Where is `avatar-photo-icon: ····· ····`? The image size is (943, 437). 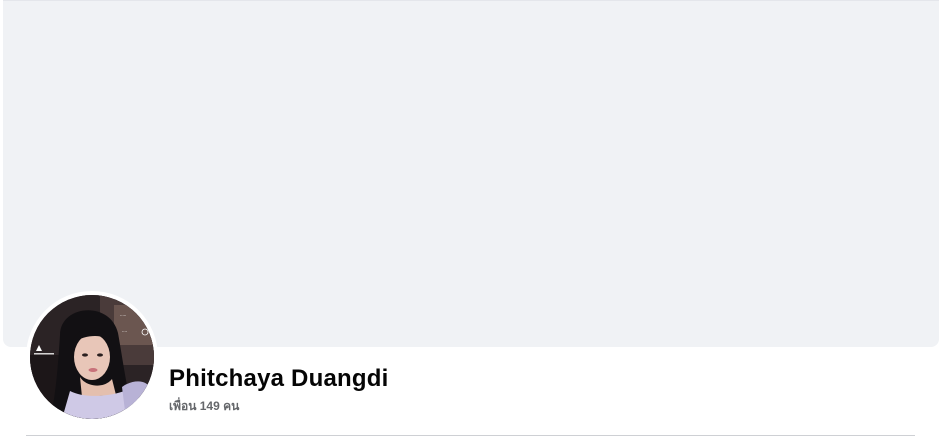
avatar-photo-icon: ····· ···· is located at coordinates (92, 357).